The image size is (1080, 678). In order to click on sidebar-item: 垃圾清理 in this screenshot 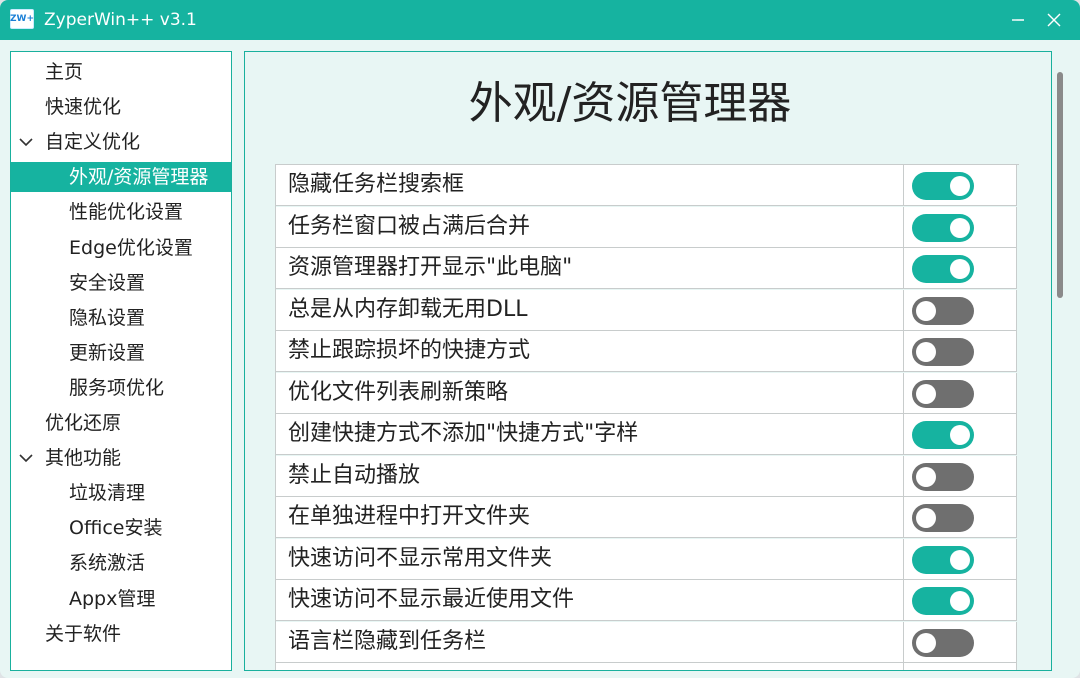, I will do `click(121, 493)`.